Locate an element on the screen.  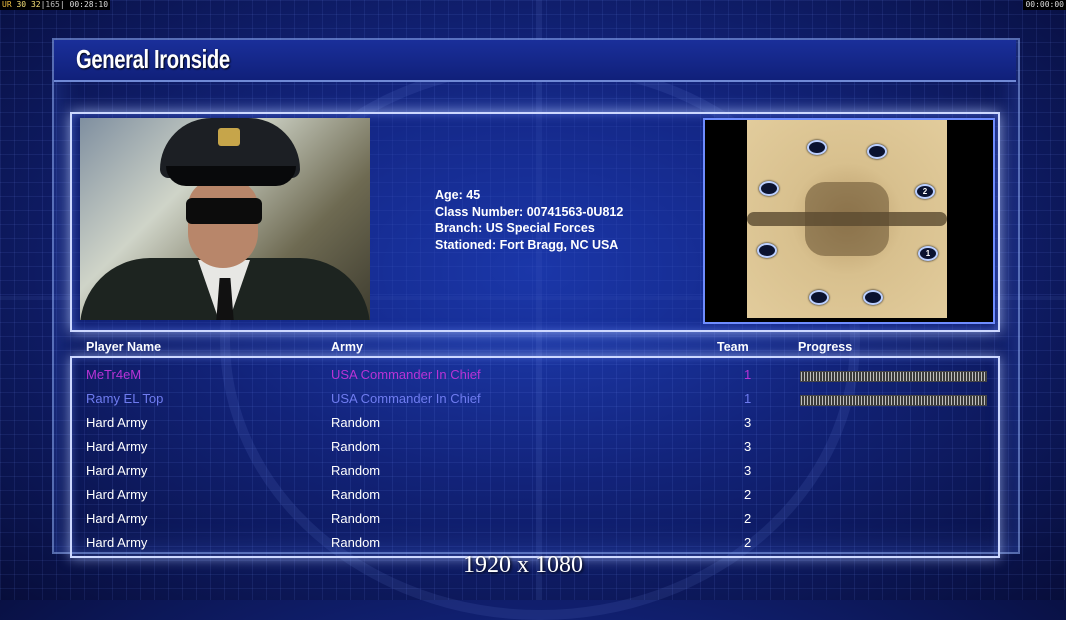
hud-code-2: 30 is located at coordinates (21, 4).